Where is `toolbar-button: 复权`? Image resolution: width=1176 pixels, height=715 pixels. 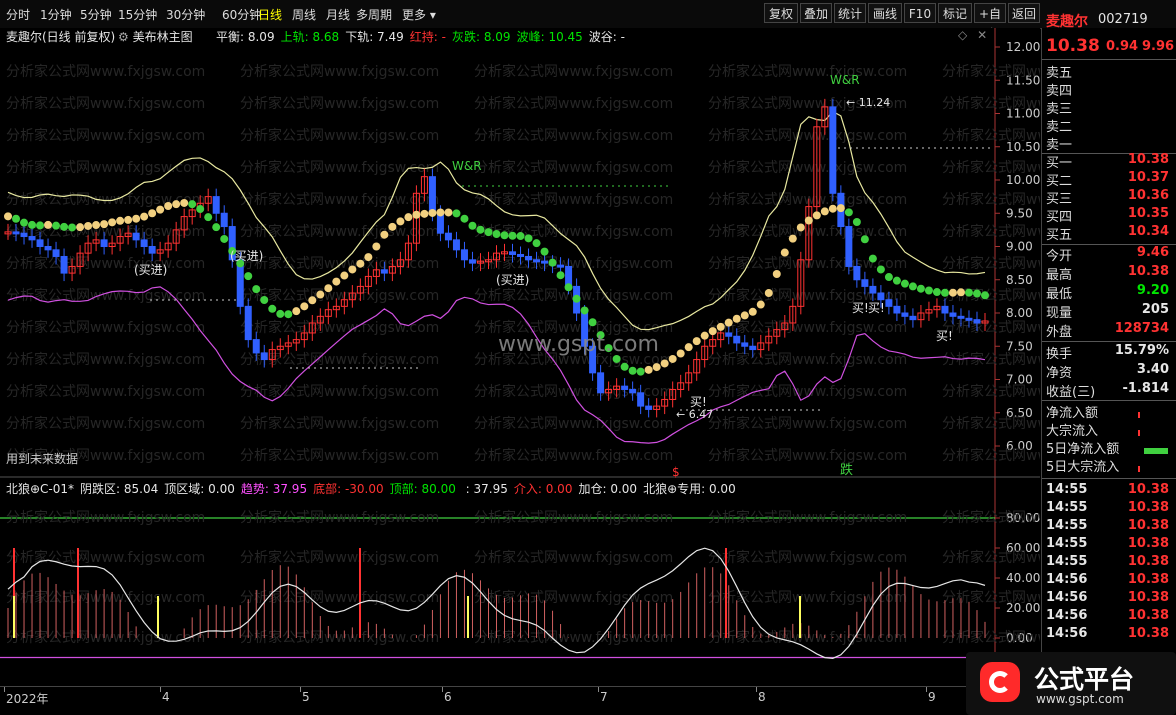
toolbar-button: 复权 is located at coordinates (781, 13).